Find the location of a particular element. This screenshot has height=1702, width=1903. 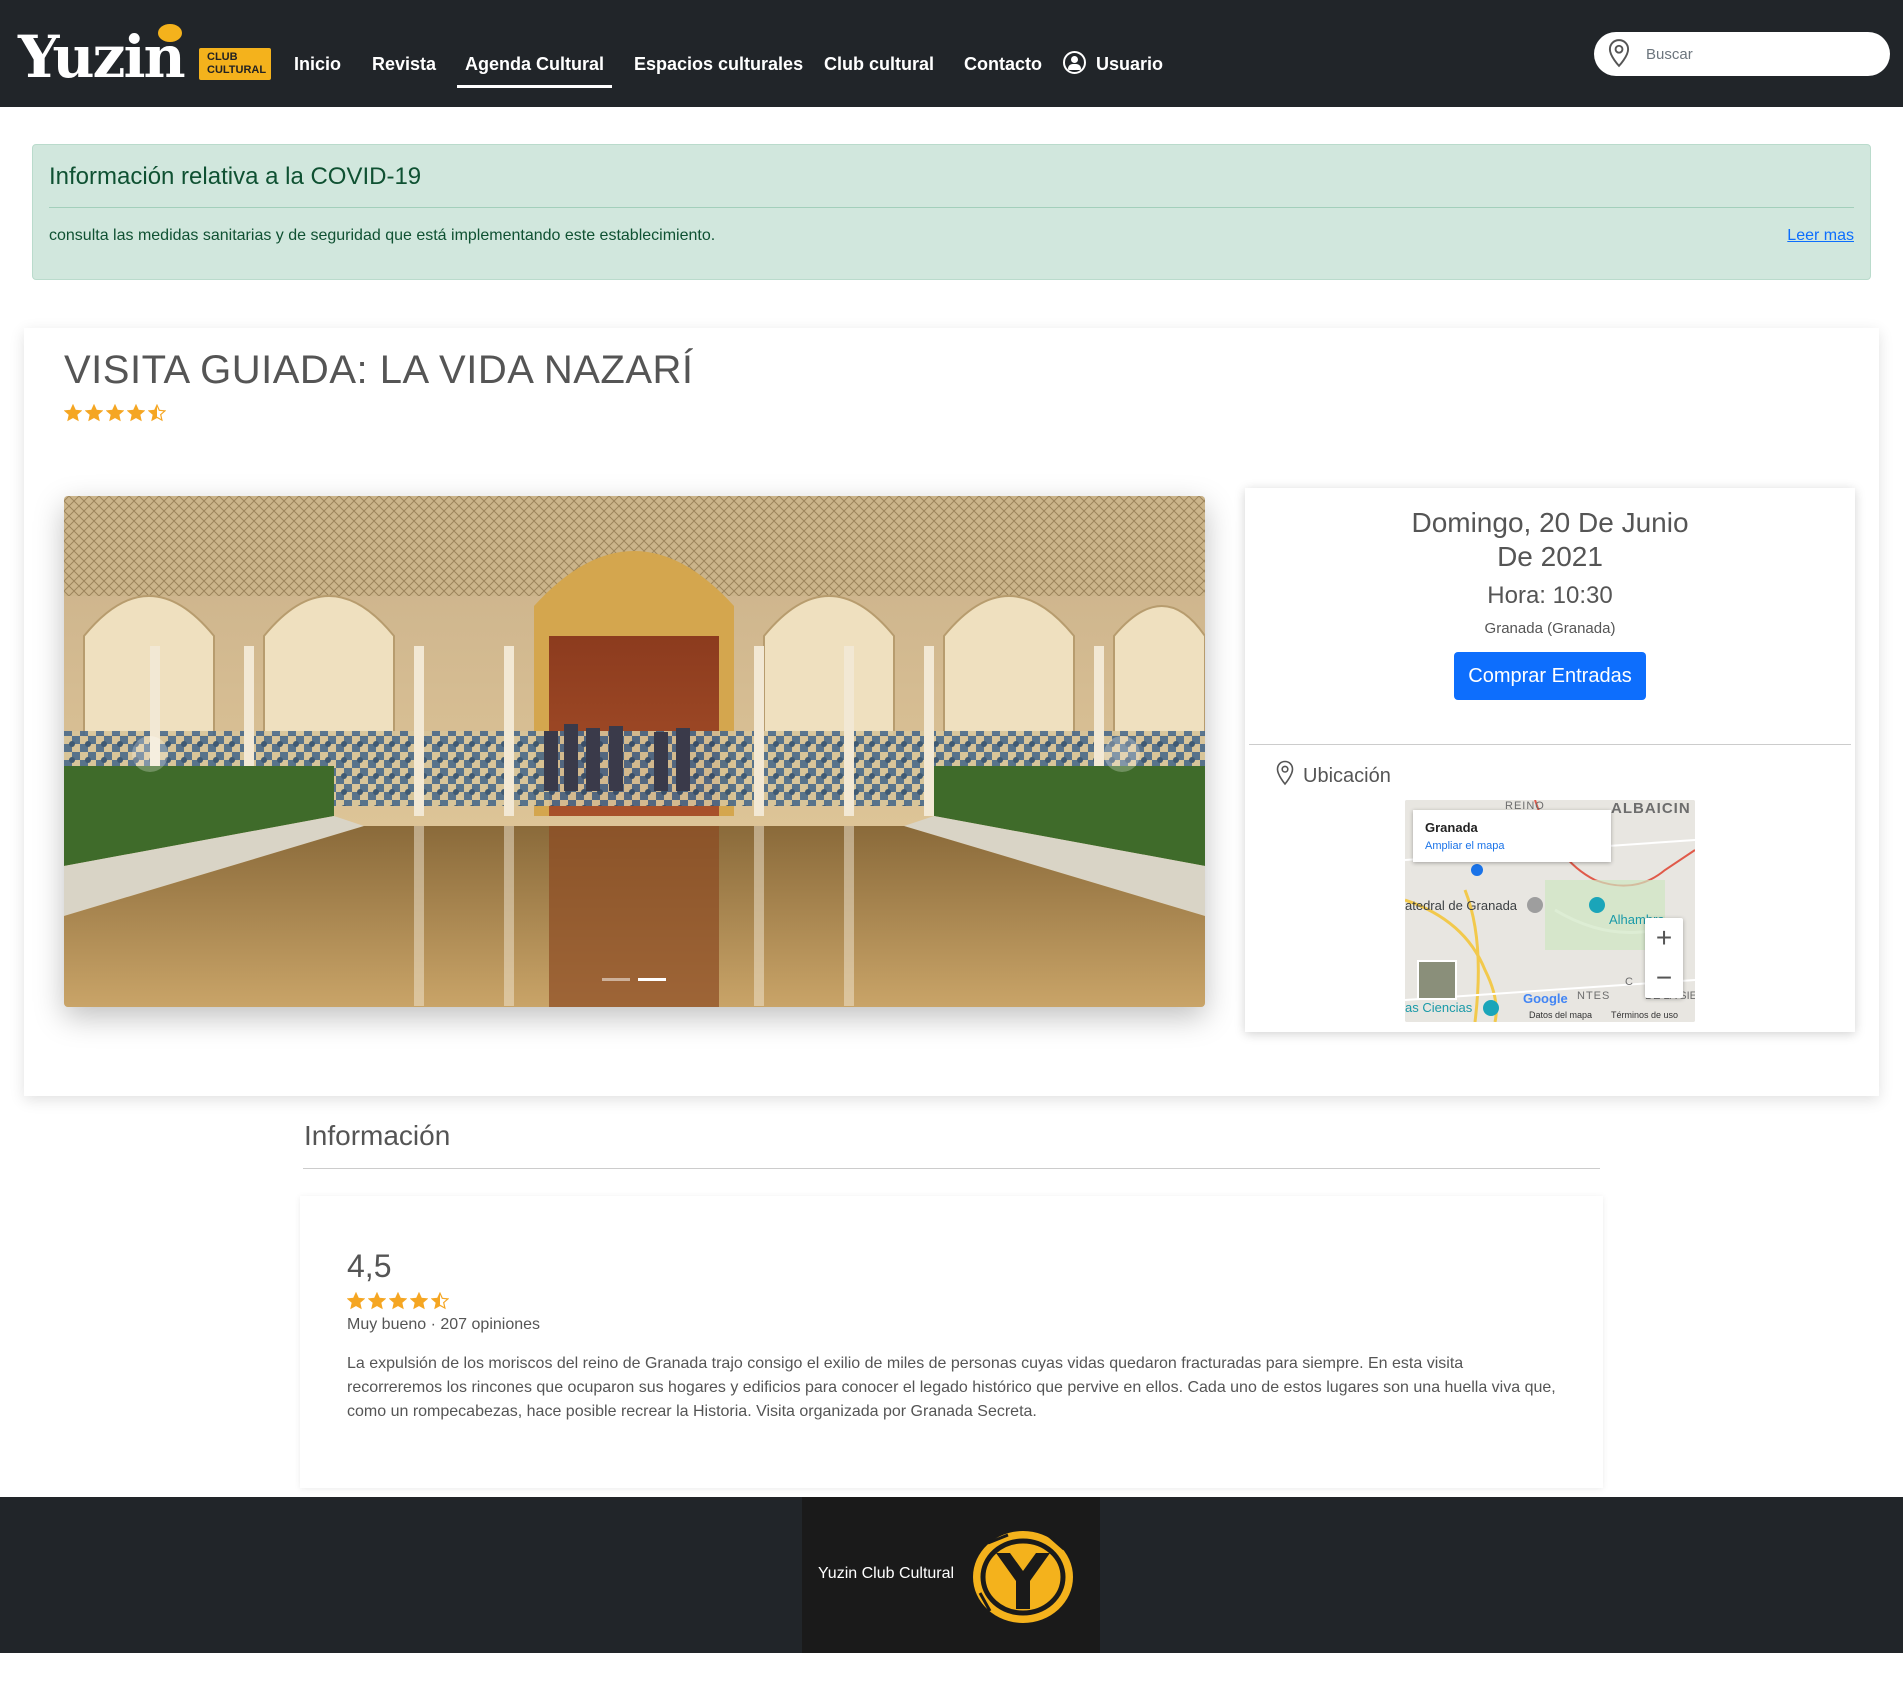

map-label-fuentes: NTES is located at coordinates (1594, 996).